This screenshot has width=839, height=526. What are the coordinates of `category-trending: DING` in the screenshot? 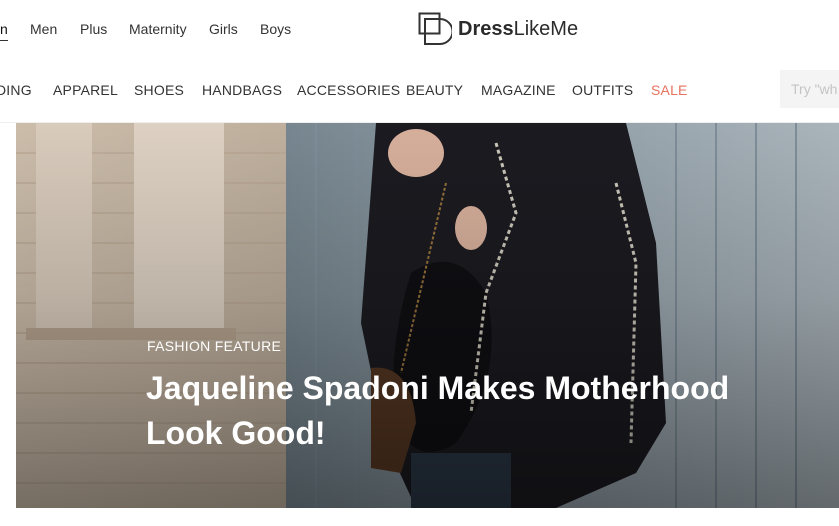 It's located at (16, 90).